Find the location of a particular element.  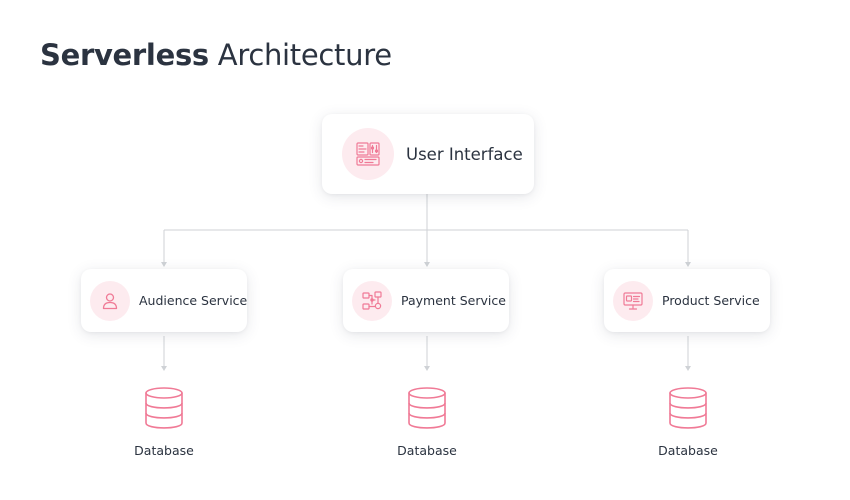

arrowhead-audience is located at coordinates (164, 264).